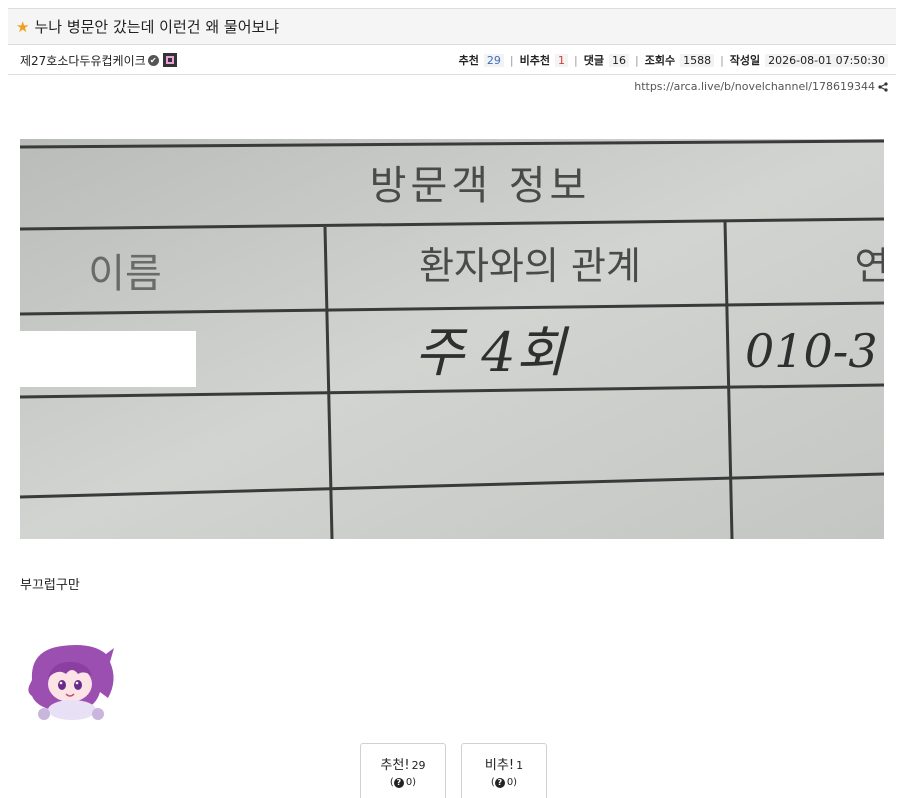 This screenshot has height=798, width=900. Describe the element at coordinates (418, 765) in the screenshot. I see `recommend-button-count: 29` at that location.